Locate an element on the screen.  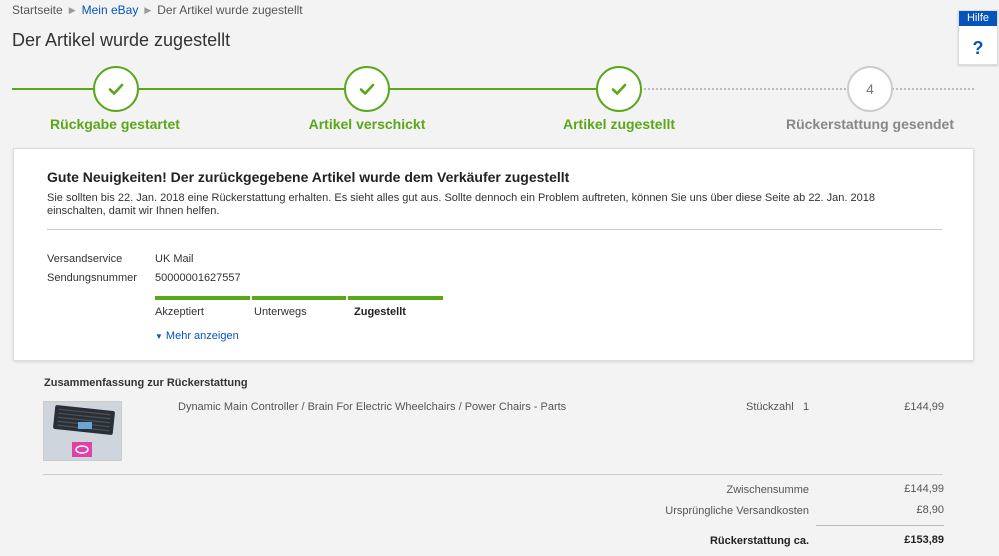
help-tab: Hilfe is located at coordinates (978, 18).